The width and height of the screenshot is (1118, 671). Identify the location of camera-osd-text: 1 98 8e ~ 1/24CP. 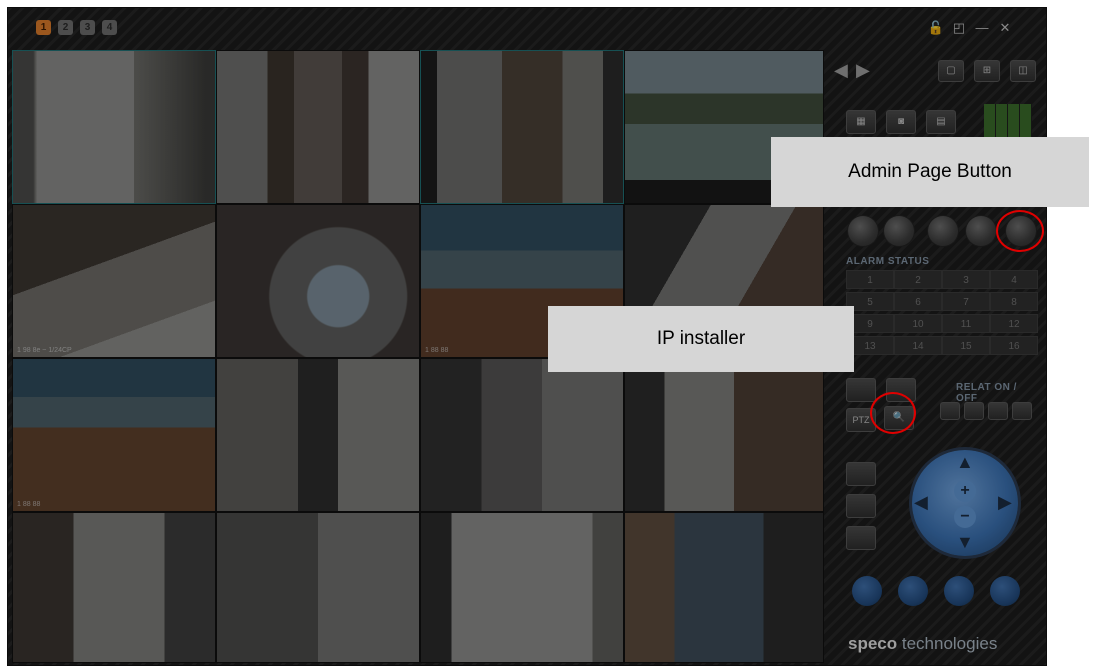
(44, 350).